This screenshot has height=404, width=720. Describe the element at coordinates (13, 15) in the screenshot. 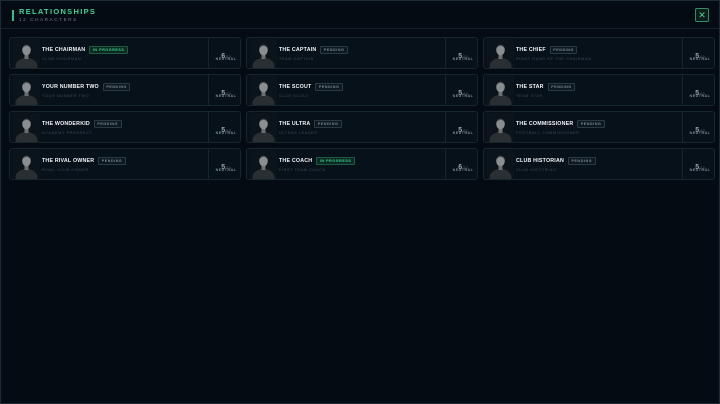

I see `title-accent-bar` at that location.